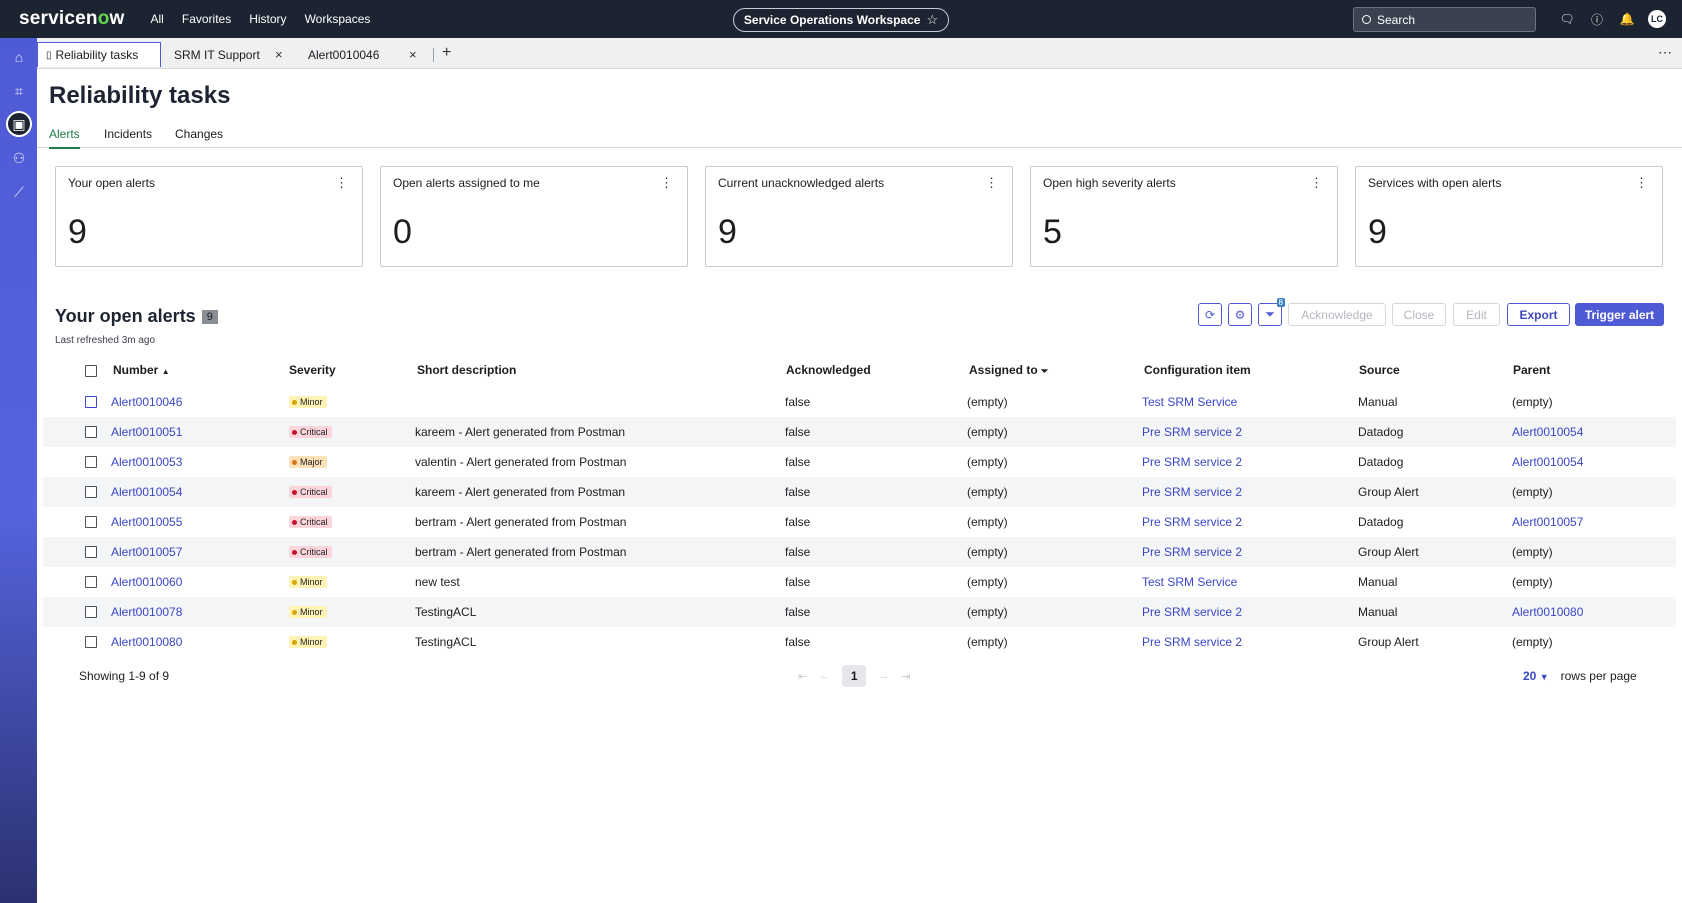  I want to click on tab-reliability-tasks: ▯ Reliability tasks, so click(99, 54).